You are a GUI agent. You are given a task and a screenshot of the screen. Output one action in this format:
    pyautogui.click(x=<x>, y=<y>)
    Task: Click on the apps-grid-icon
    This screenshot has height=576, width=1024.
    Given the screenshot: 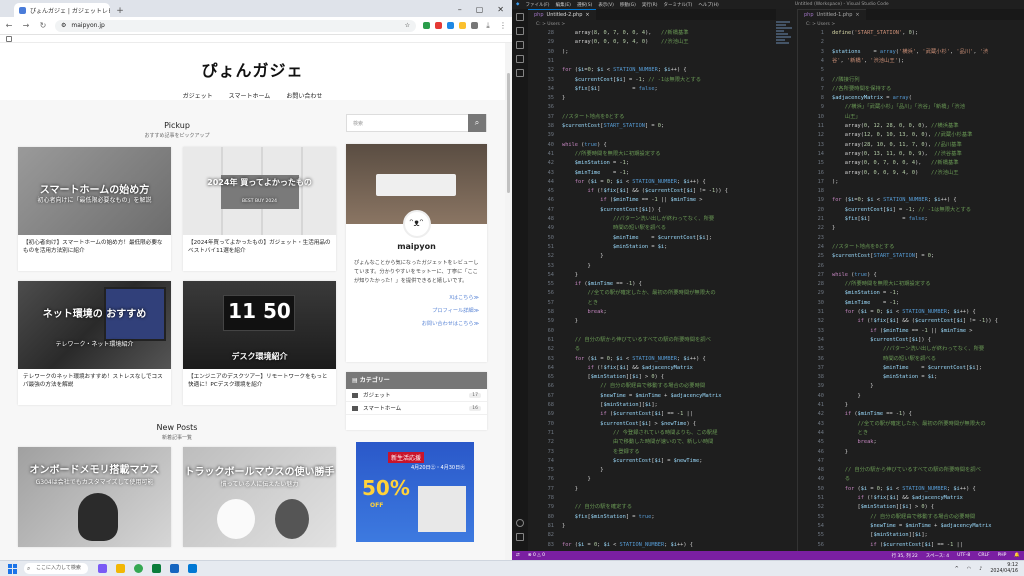 What is the action you would take?
    pyautogui.click(x=9, y=39)
    